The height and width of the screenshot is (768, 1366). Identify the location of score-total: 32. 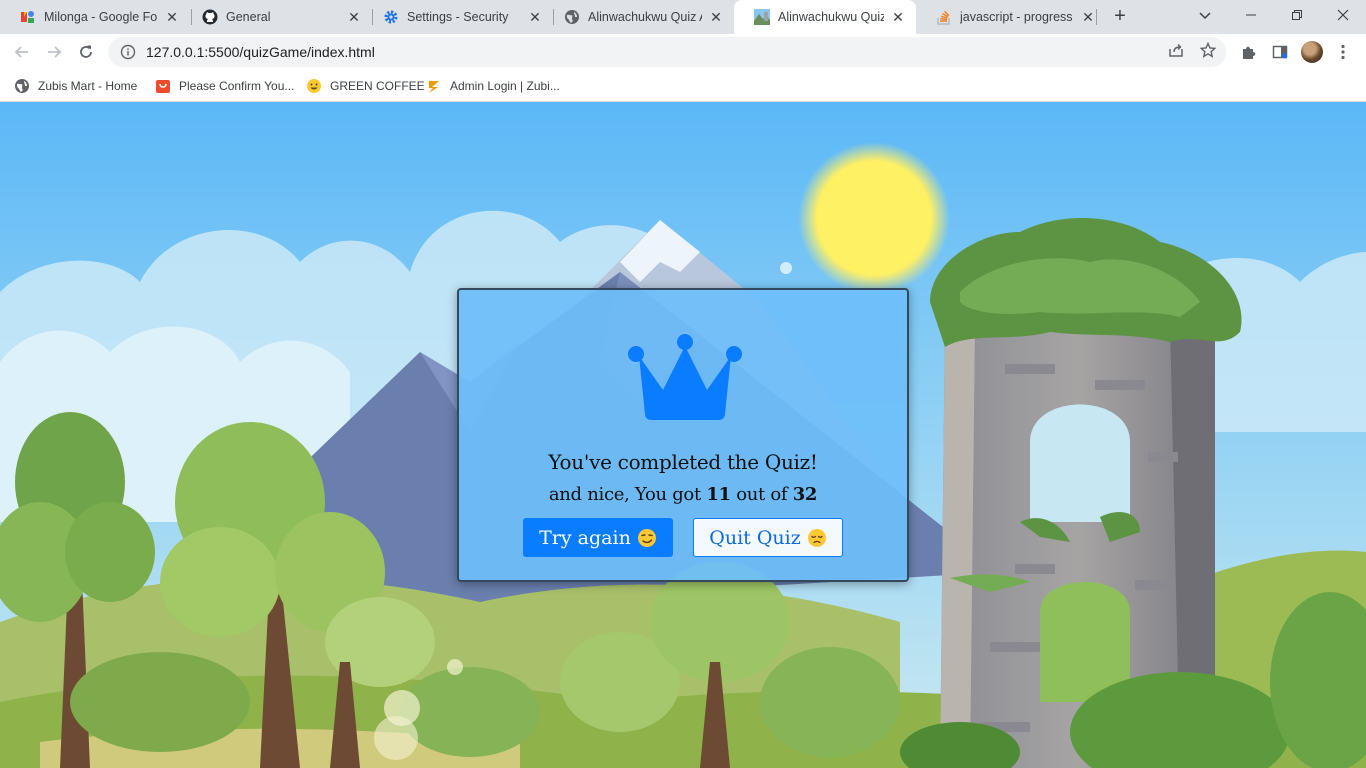
(805, 494).